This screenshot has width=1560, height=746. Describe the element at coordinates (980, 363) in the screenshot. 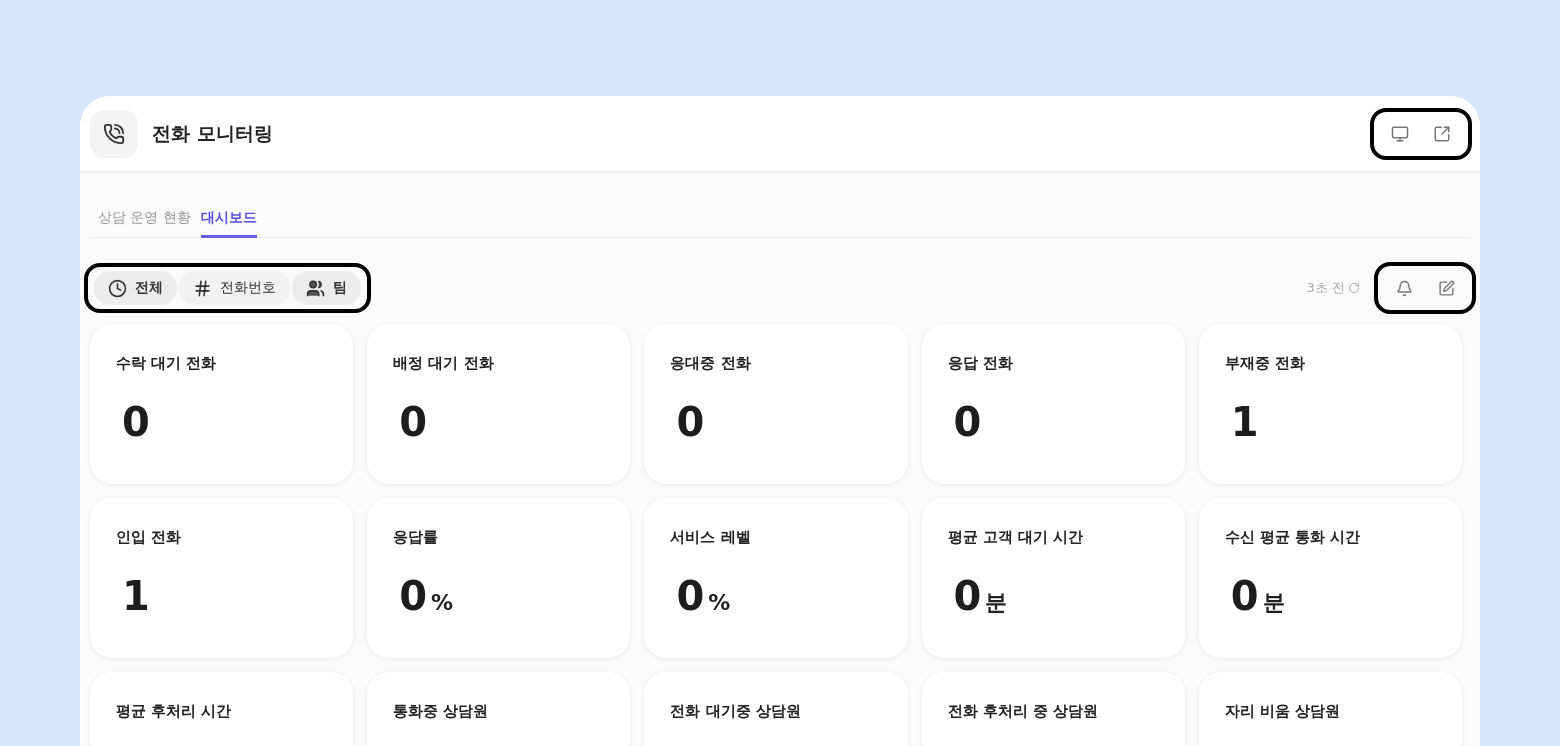

I see `card-title: 응답 전화` at that location.